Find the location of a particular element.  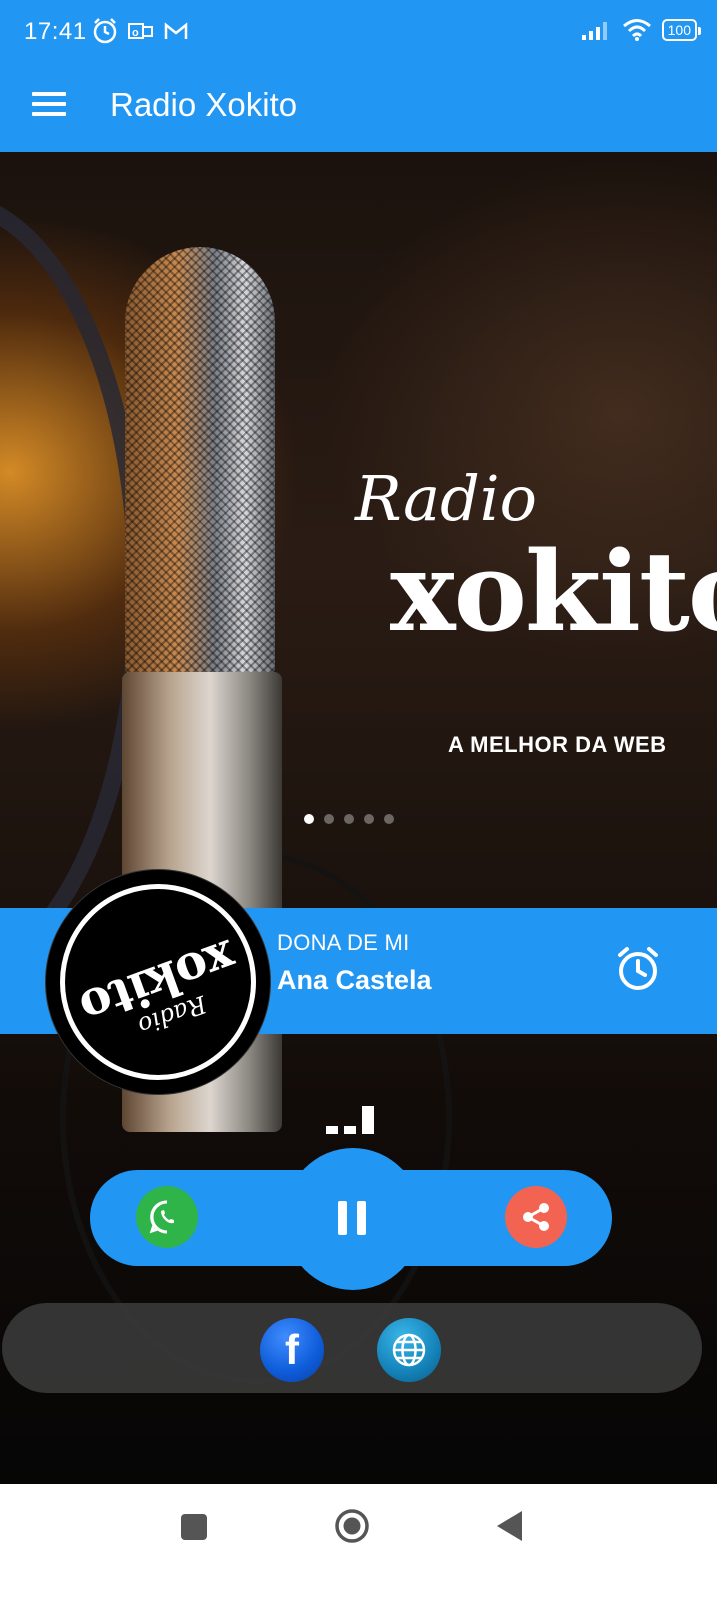

banner-script-text: Radio is located at coordinates (446, 498).